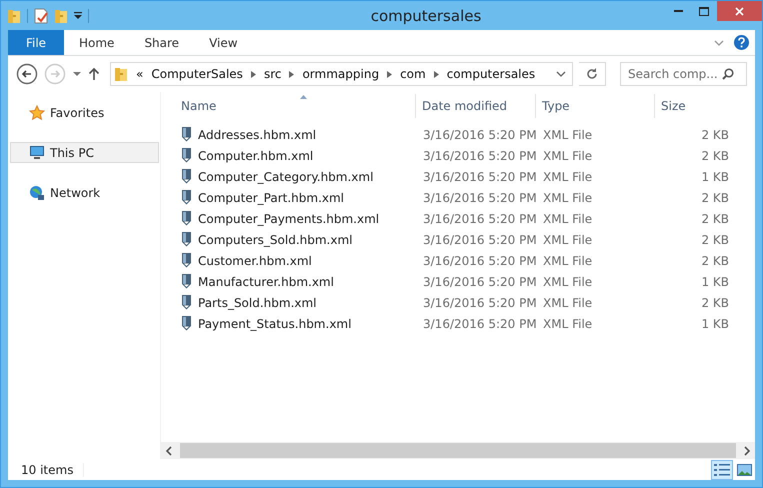  Describe the element at coordinates (303, 97) in the screenshot. I see `sort-ascending-icon` at that location.